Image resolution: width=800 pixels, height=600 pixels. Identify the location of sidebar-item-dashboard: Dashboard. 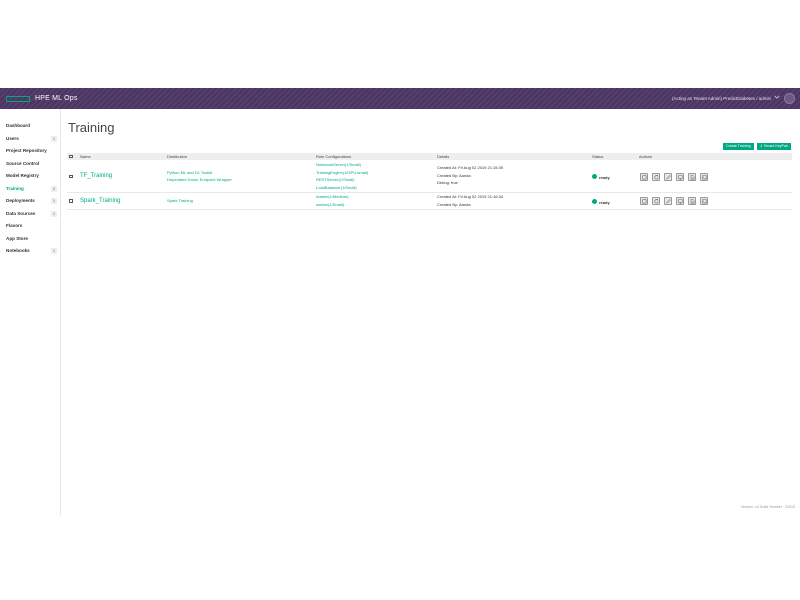
(30, 126).